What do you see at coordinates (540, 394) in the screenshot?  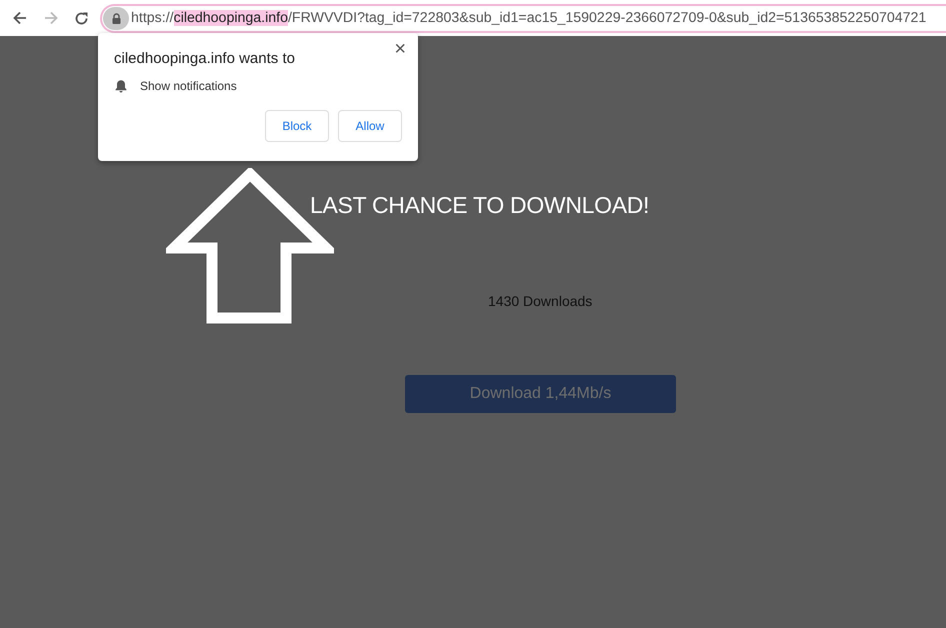 I see `download-button: Download 1,44Mb/s` at bounding box center [540, 394].